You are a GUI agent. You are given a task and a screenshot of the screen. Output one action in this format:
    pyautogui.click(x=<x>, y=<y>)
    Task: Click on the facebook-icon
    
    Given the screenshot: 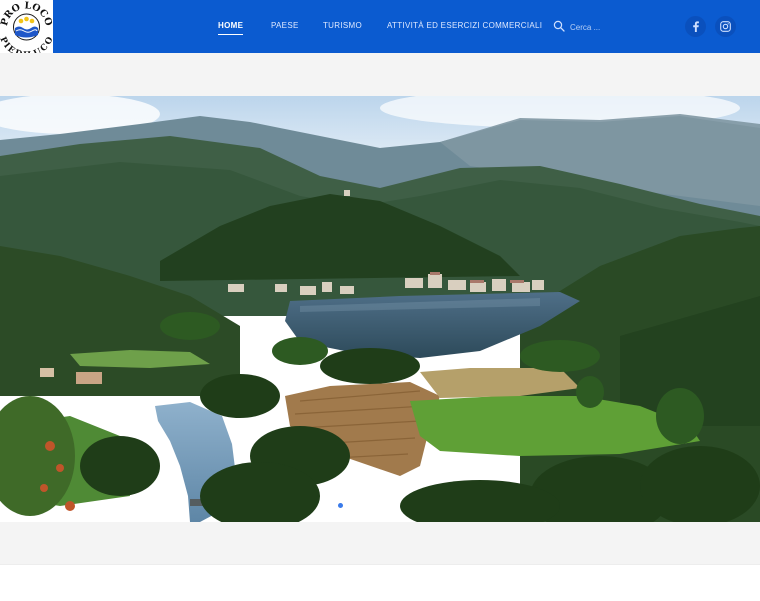 What is the action you would take?
    pyautogui.click(x=696, y=26)
    